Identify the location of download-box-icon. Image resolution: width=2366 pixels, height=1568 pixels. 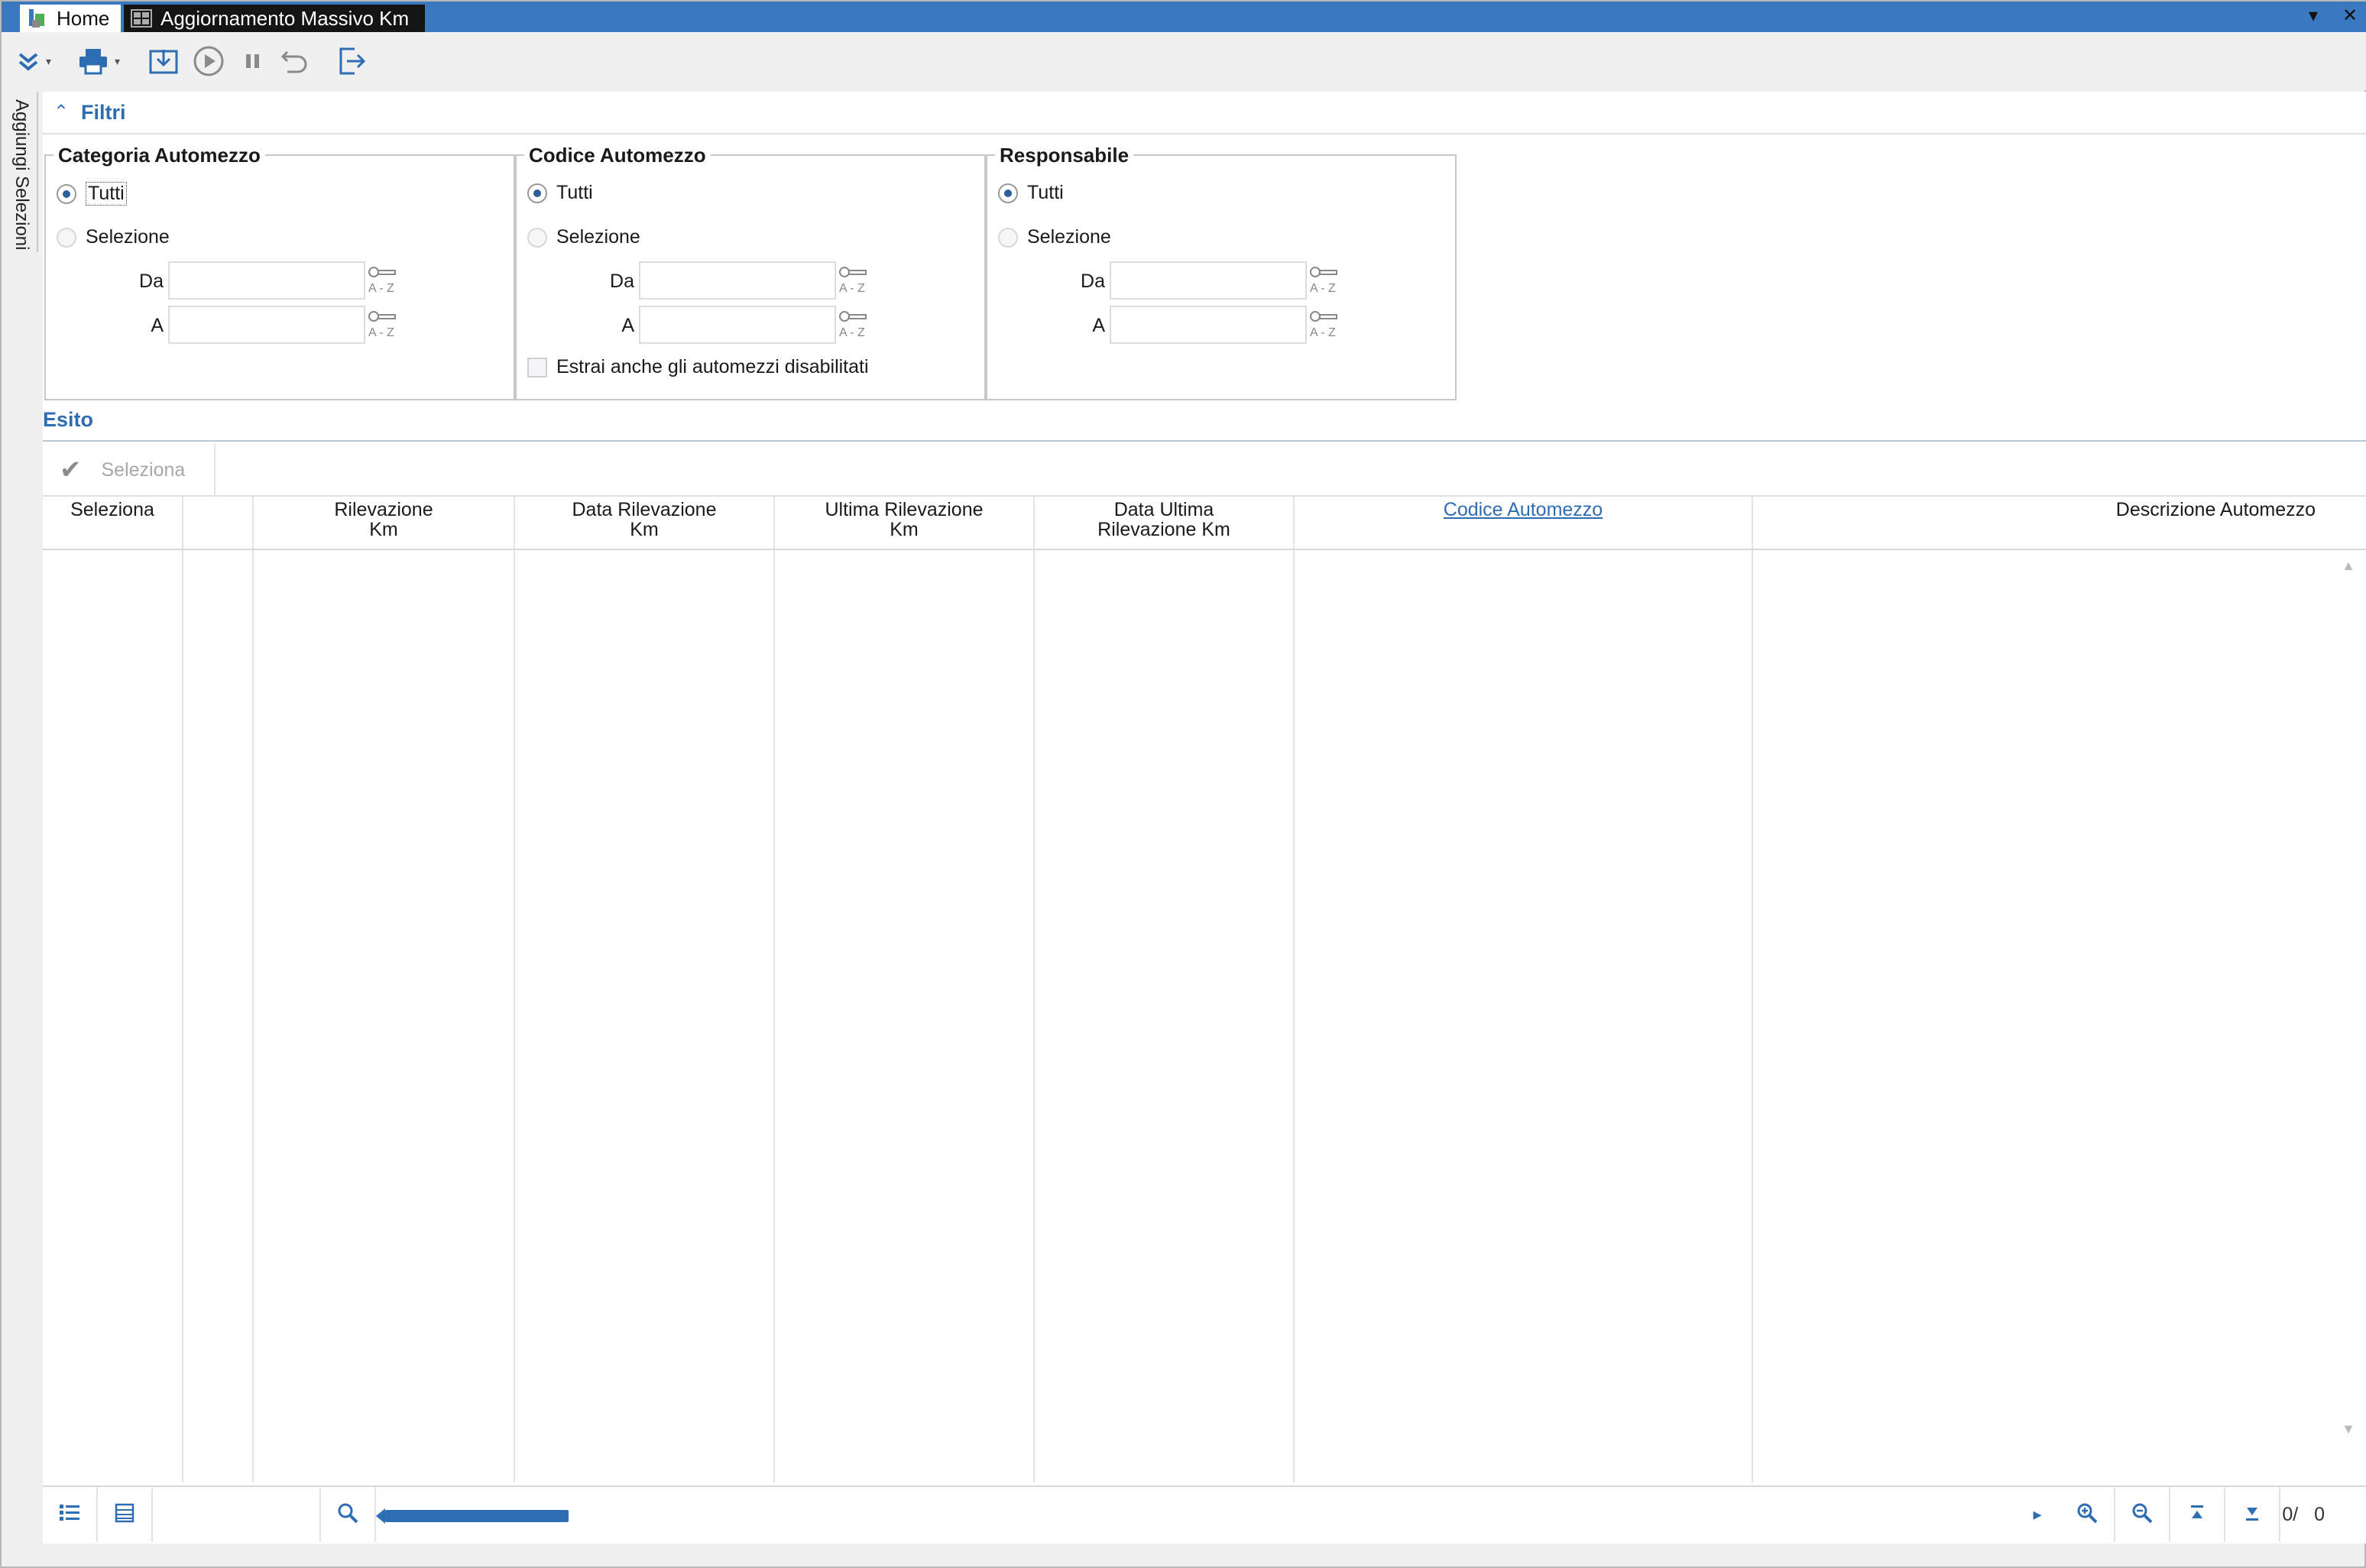
(163, 61).